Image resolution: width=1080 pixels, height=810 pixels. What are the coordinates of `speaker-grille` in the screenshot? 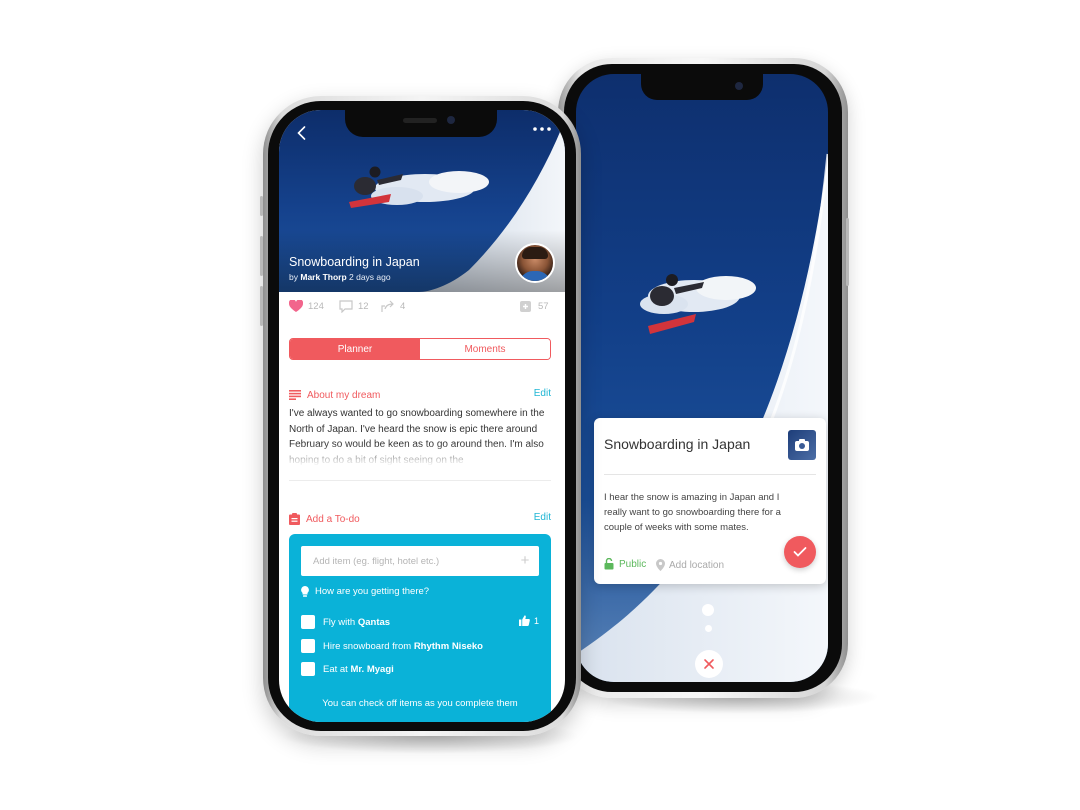 It's located at (420, 120).